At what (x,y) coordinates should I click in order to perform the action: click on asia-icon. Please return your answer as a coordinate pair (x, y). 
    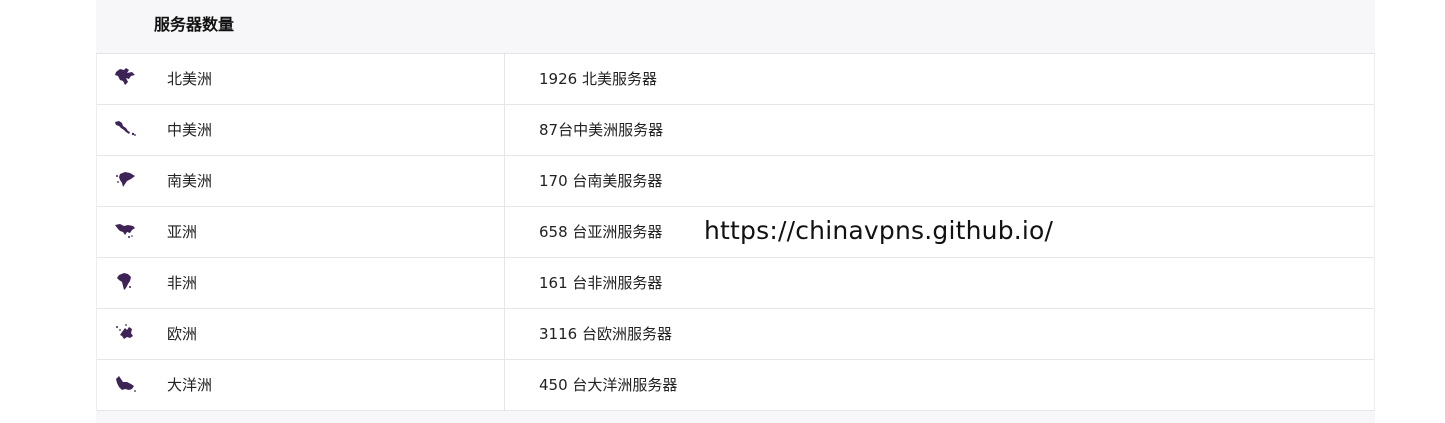
    Looking at the image, I should click on (126, 231).